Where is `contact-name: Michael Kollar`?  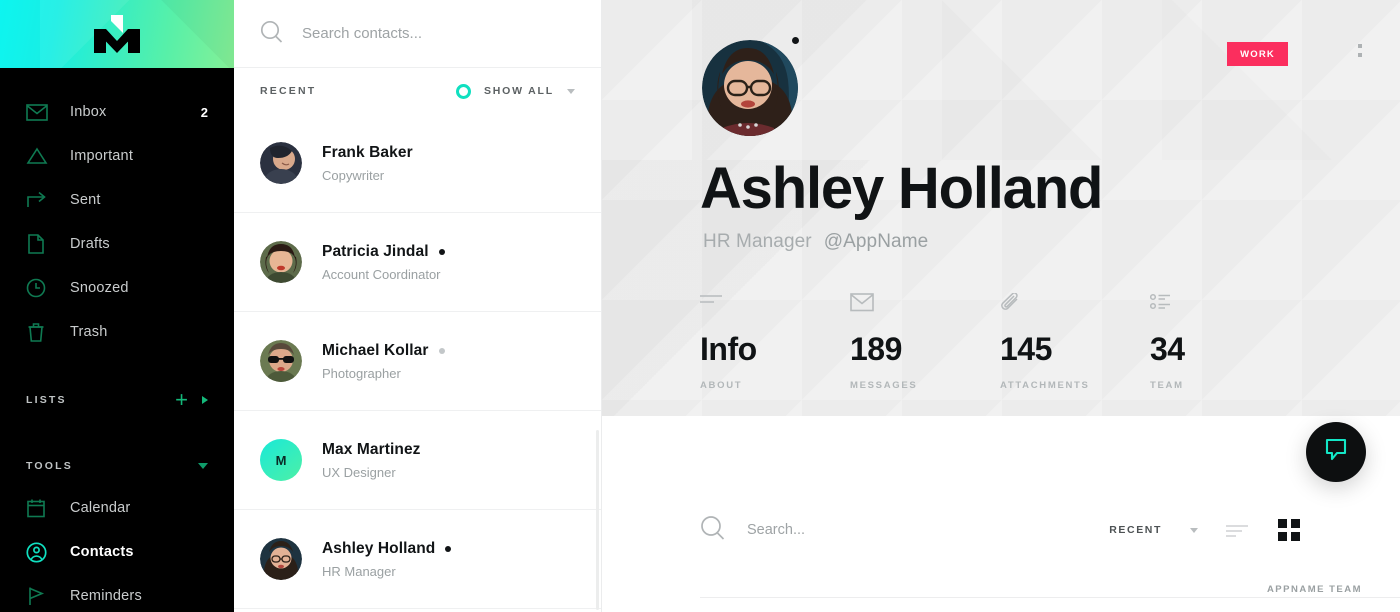
contact-name: Michael Kollar is located at coordinates (375, 350).